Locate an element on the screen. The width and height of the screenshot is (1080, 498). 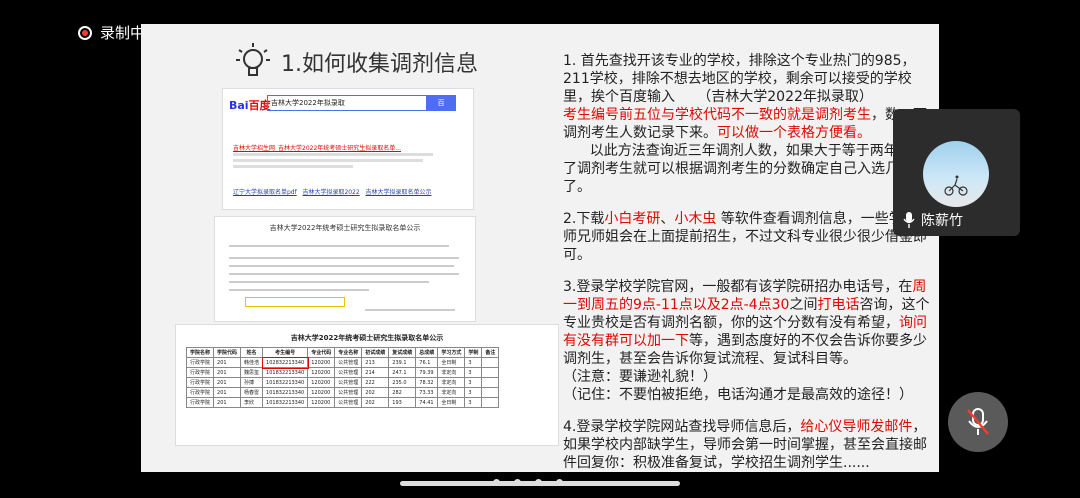
table-cell: 239.1 is located at coordinates (402, 362).